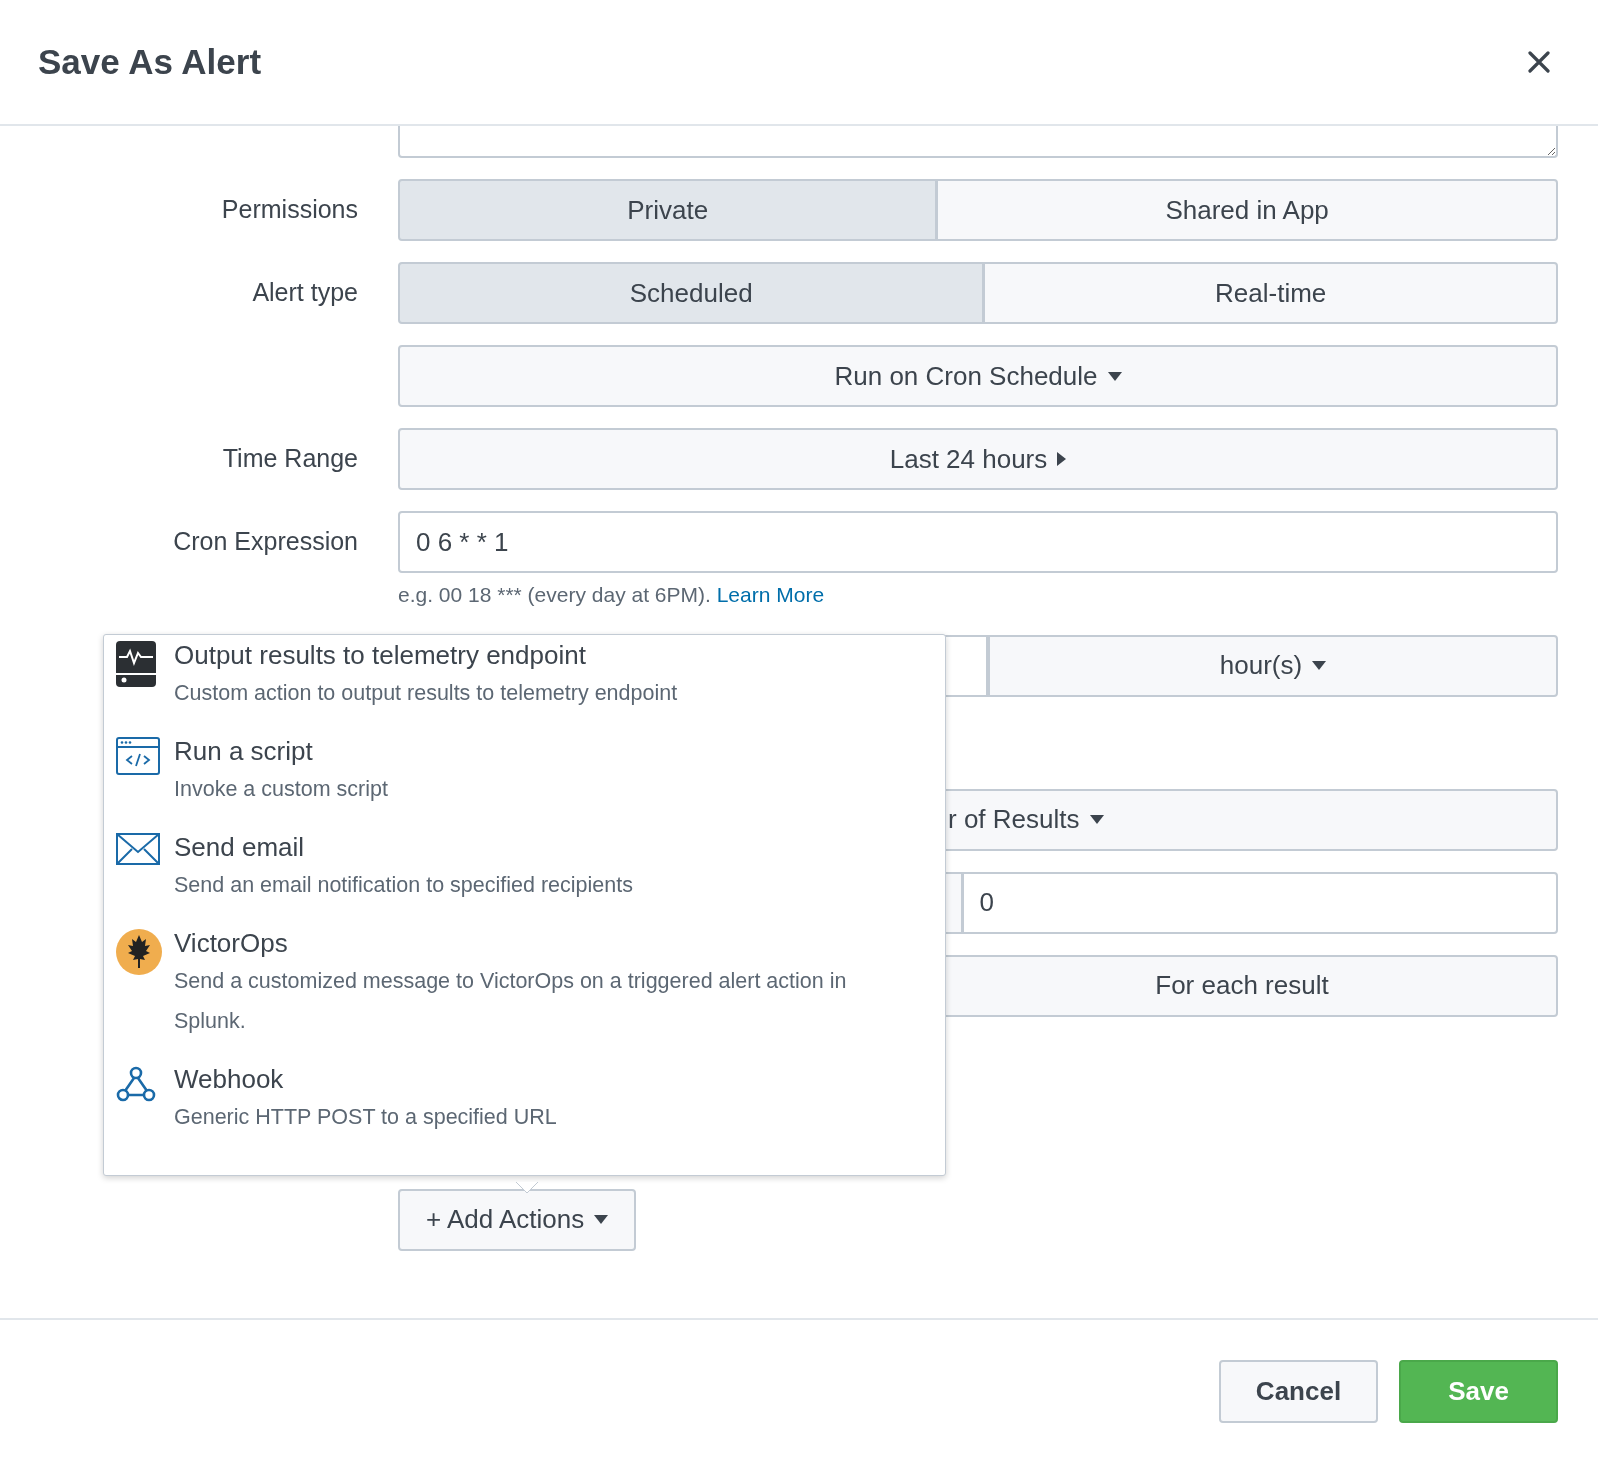 The height and width of the screenshot is (1460, 1598). What do you see at coordinates (138, 756) in the screenshot?
I see `code-window-icon` at bounding box center [138, 756].